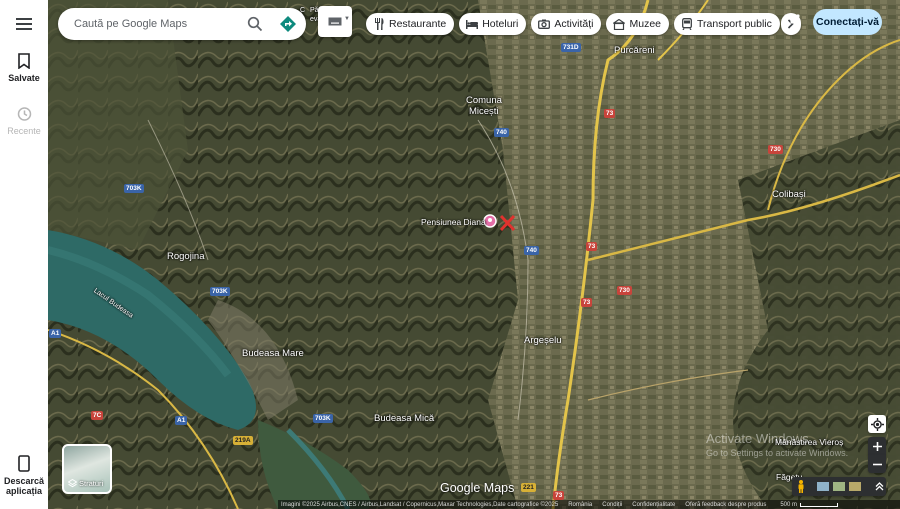  I want to click on bottom-map-controls, so click(839, 486).